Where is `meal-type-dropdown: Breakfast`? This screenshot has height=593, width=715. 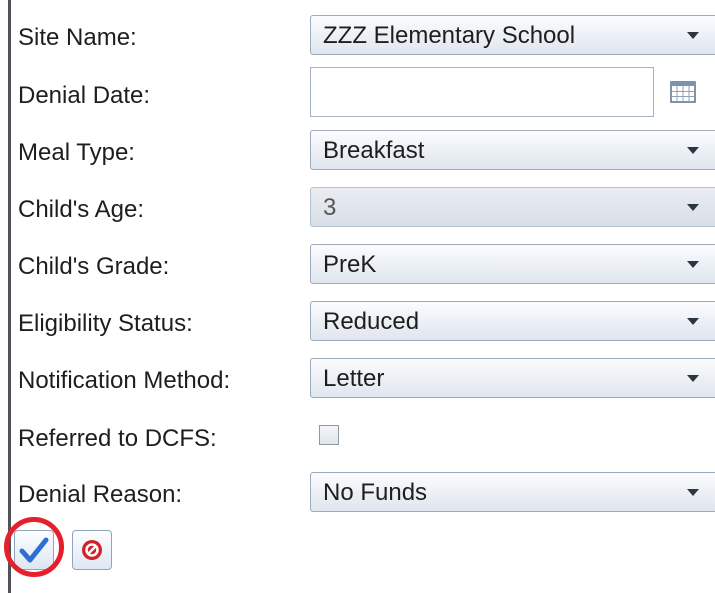
meal-type-dropdown: Breakfast is located at coordinates (512, 150).